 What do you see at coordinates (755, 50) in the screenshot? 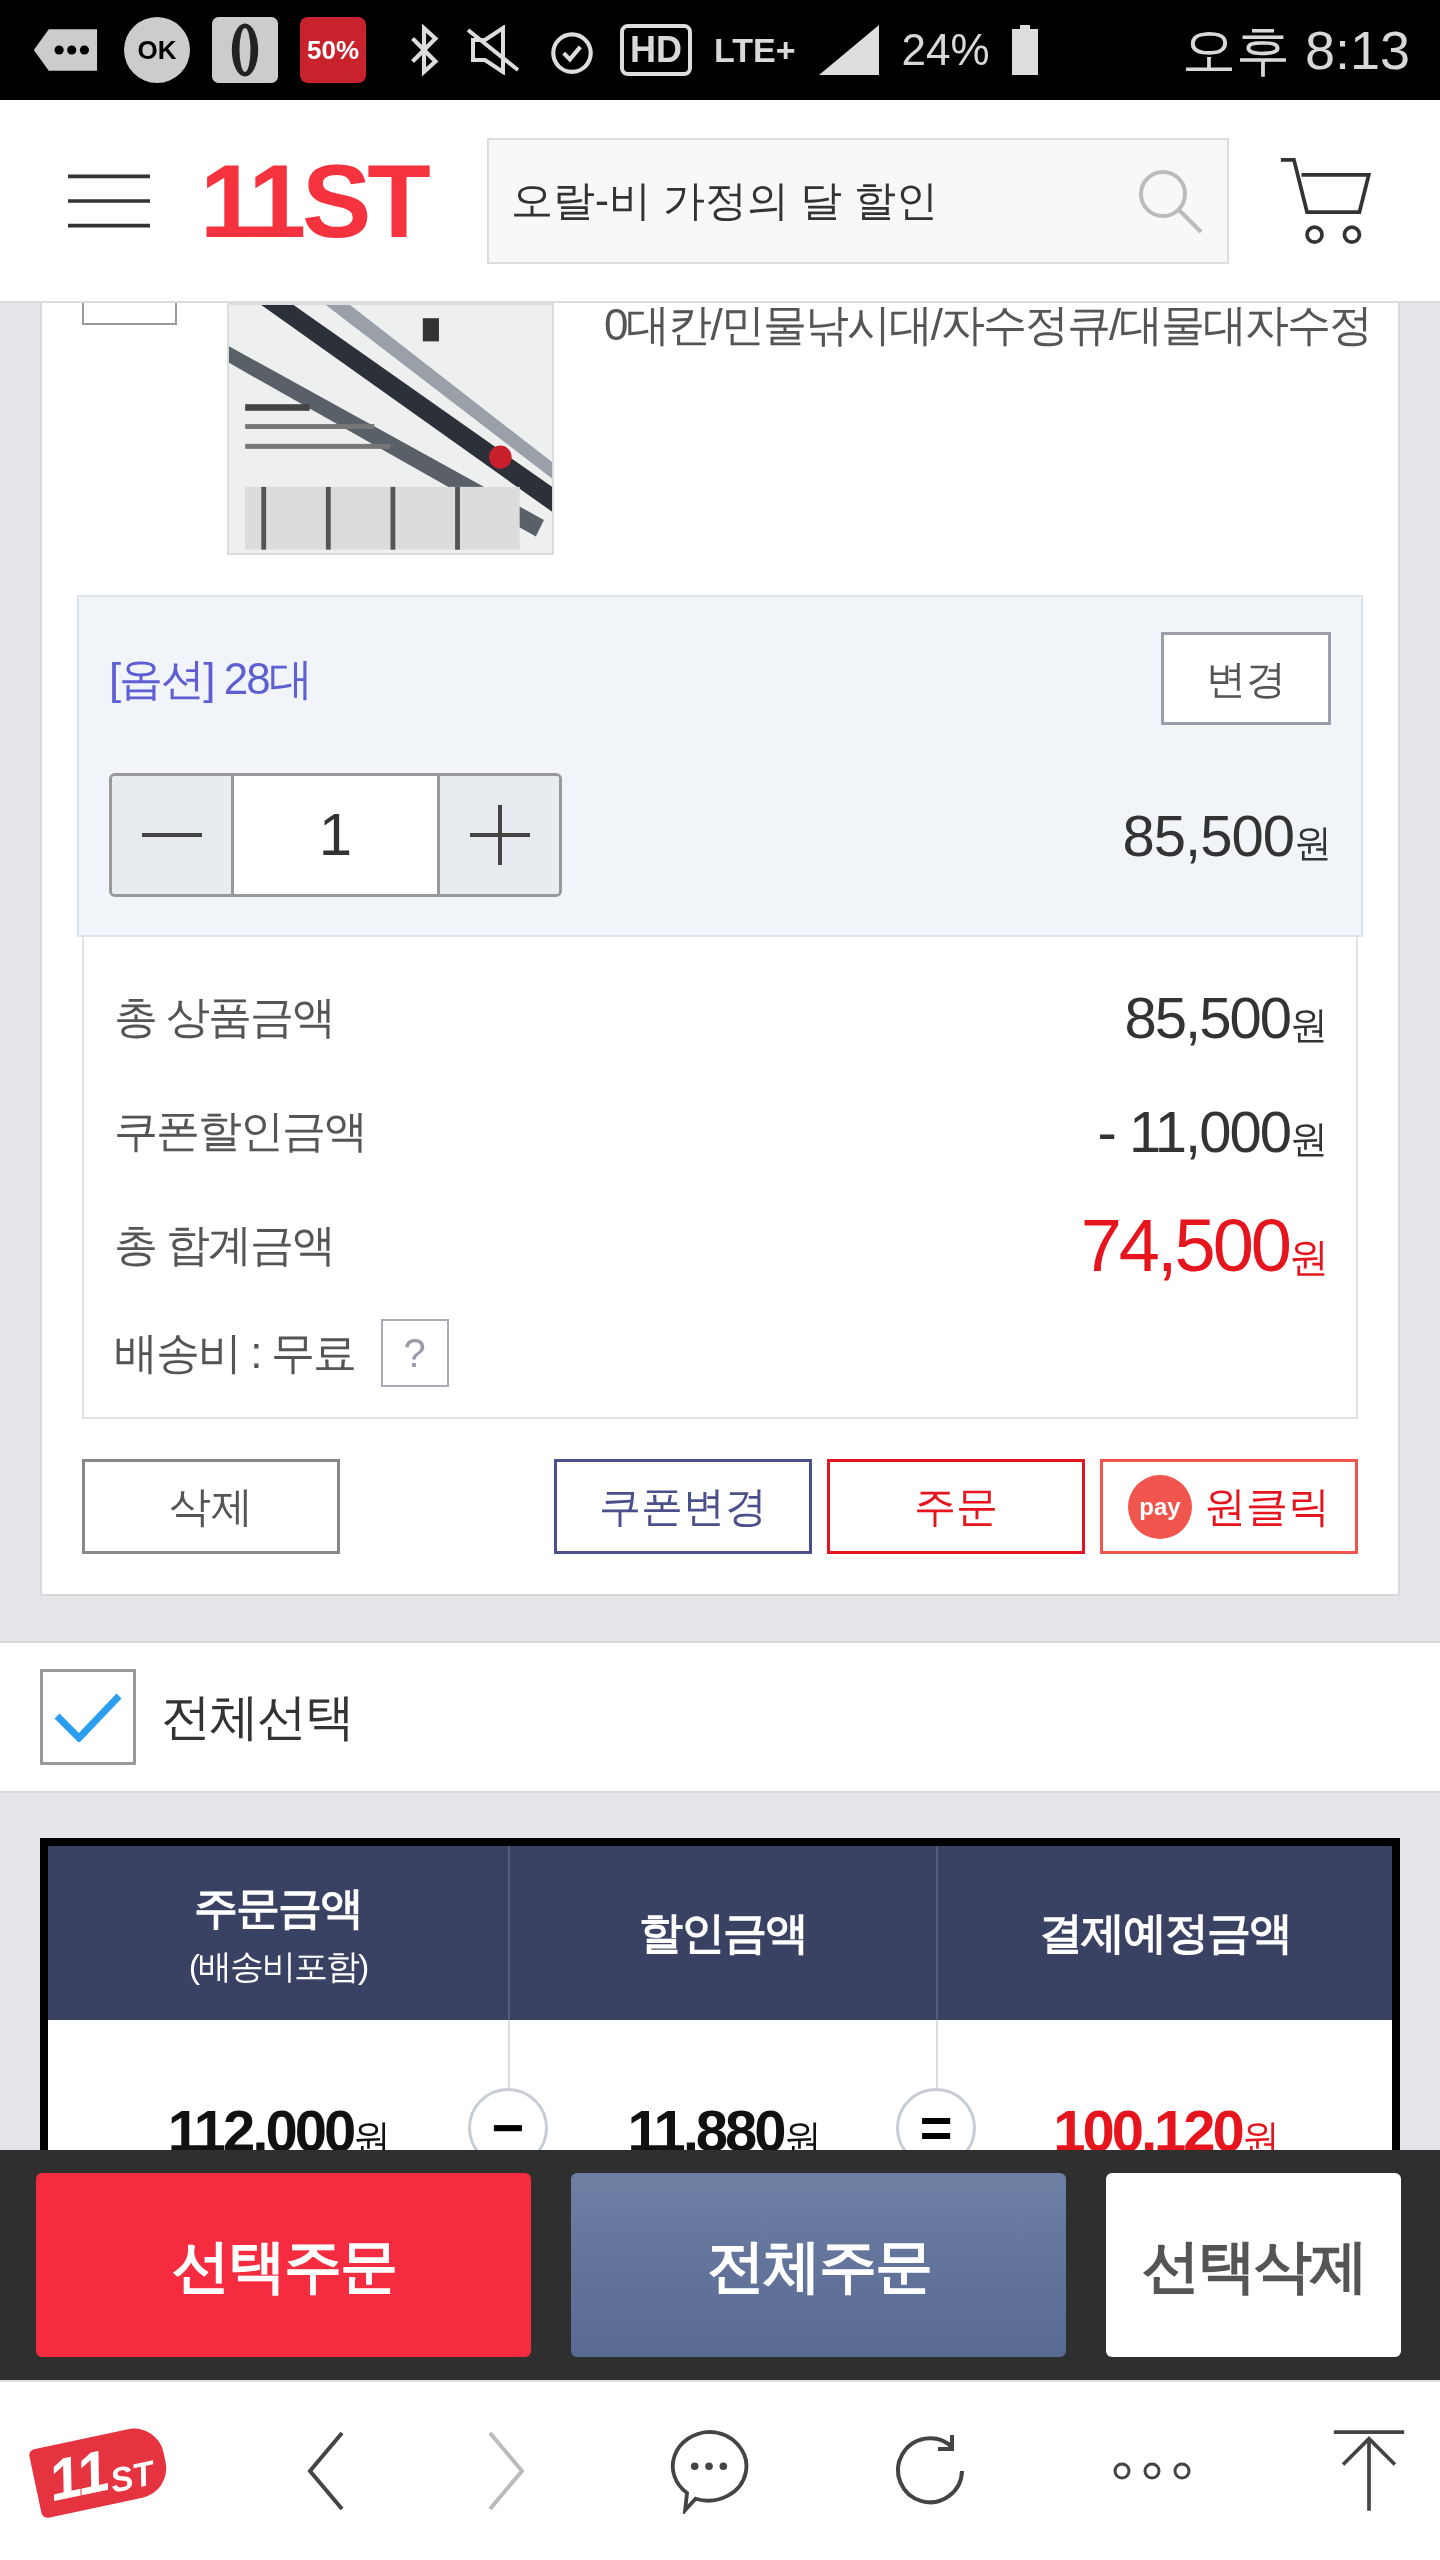
I see `network-label: LTE+` at bounding box center [755, 50].